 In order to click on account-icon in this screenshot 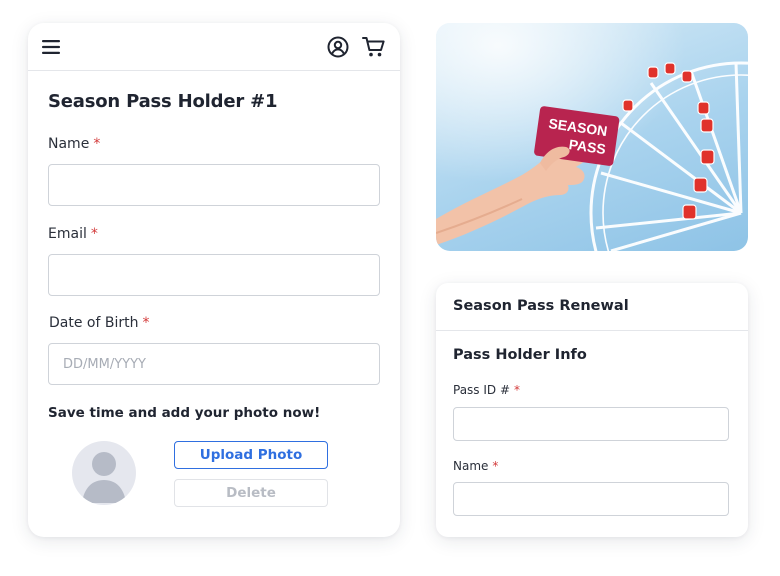, I will do `click(338, 47)`.